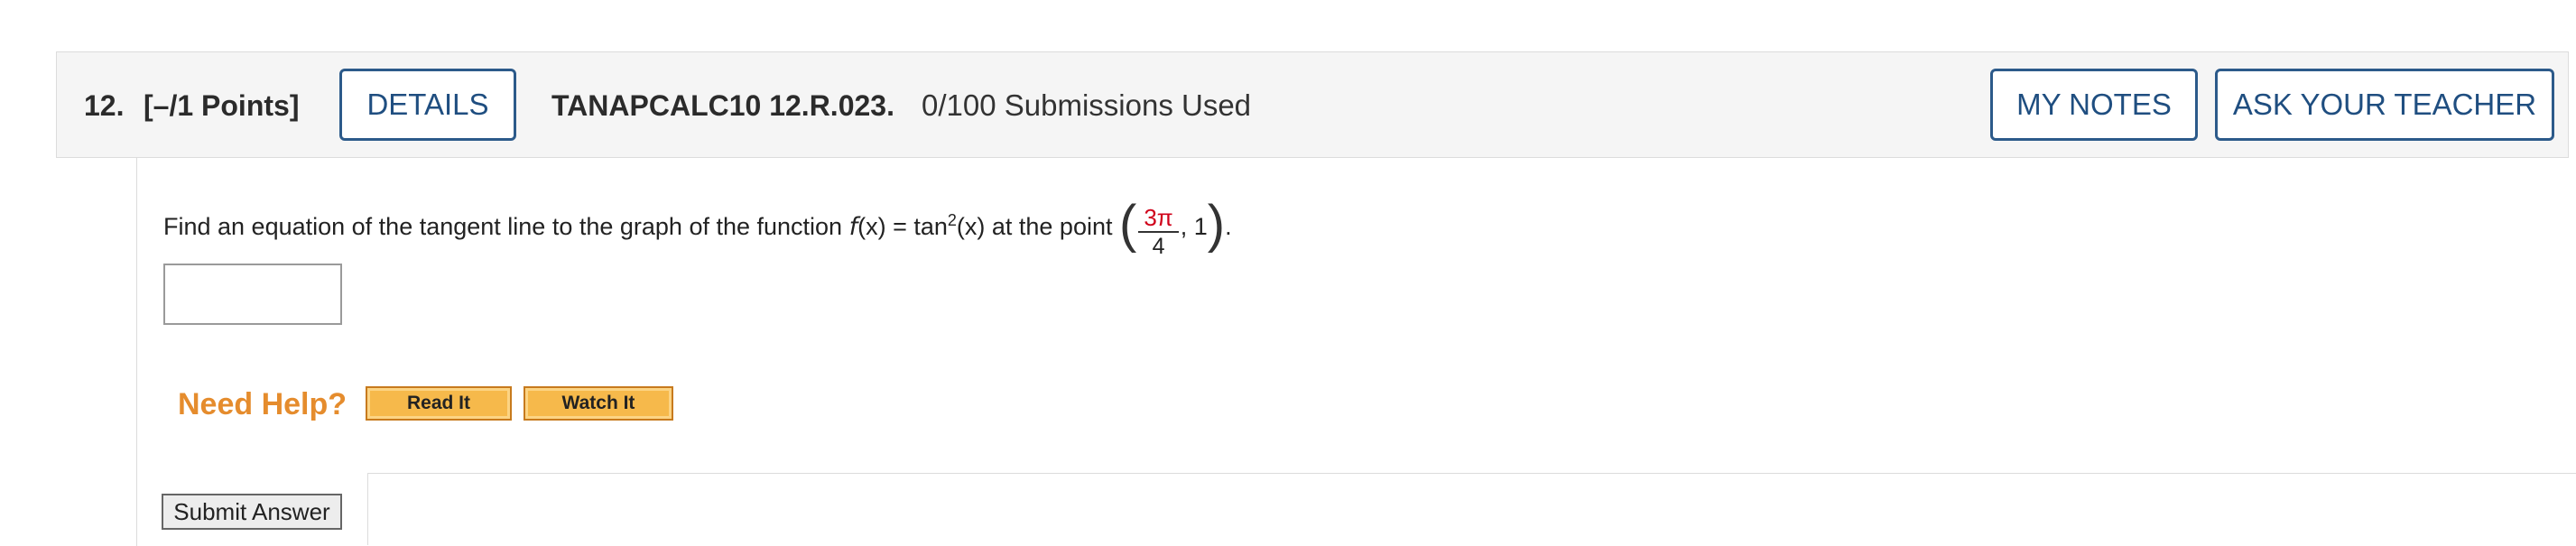 This screenshot has height=546, width=2576. I want to click on submissions-used: 0/100 Submissions Used, so click(1087, 105).